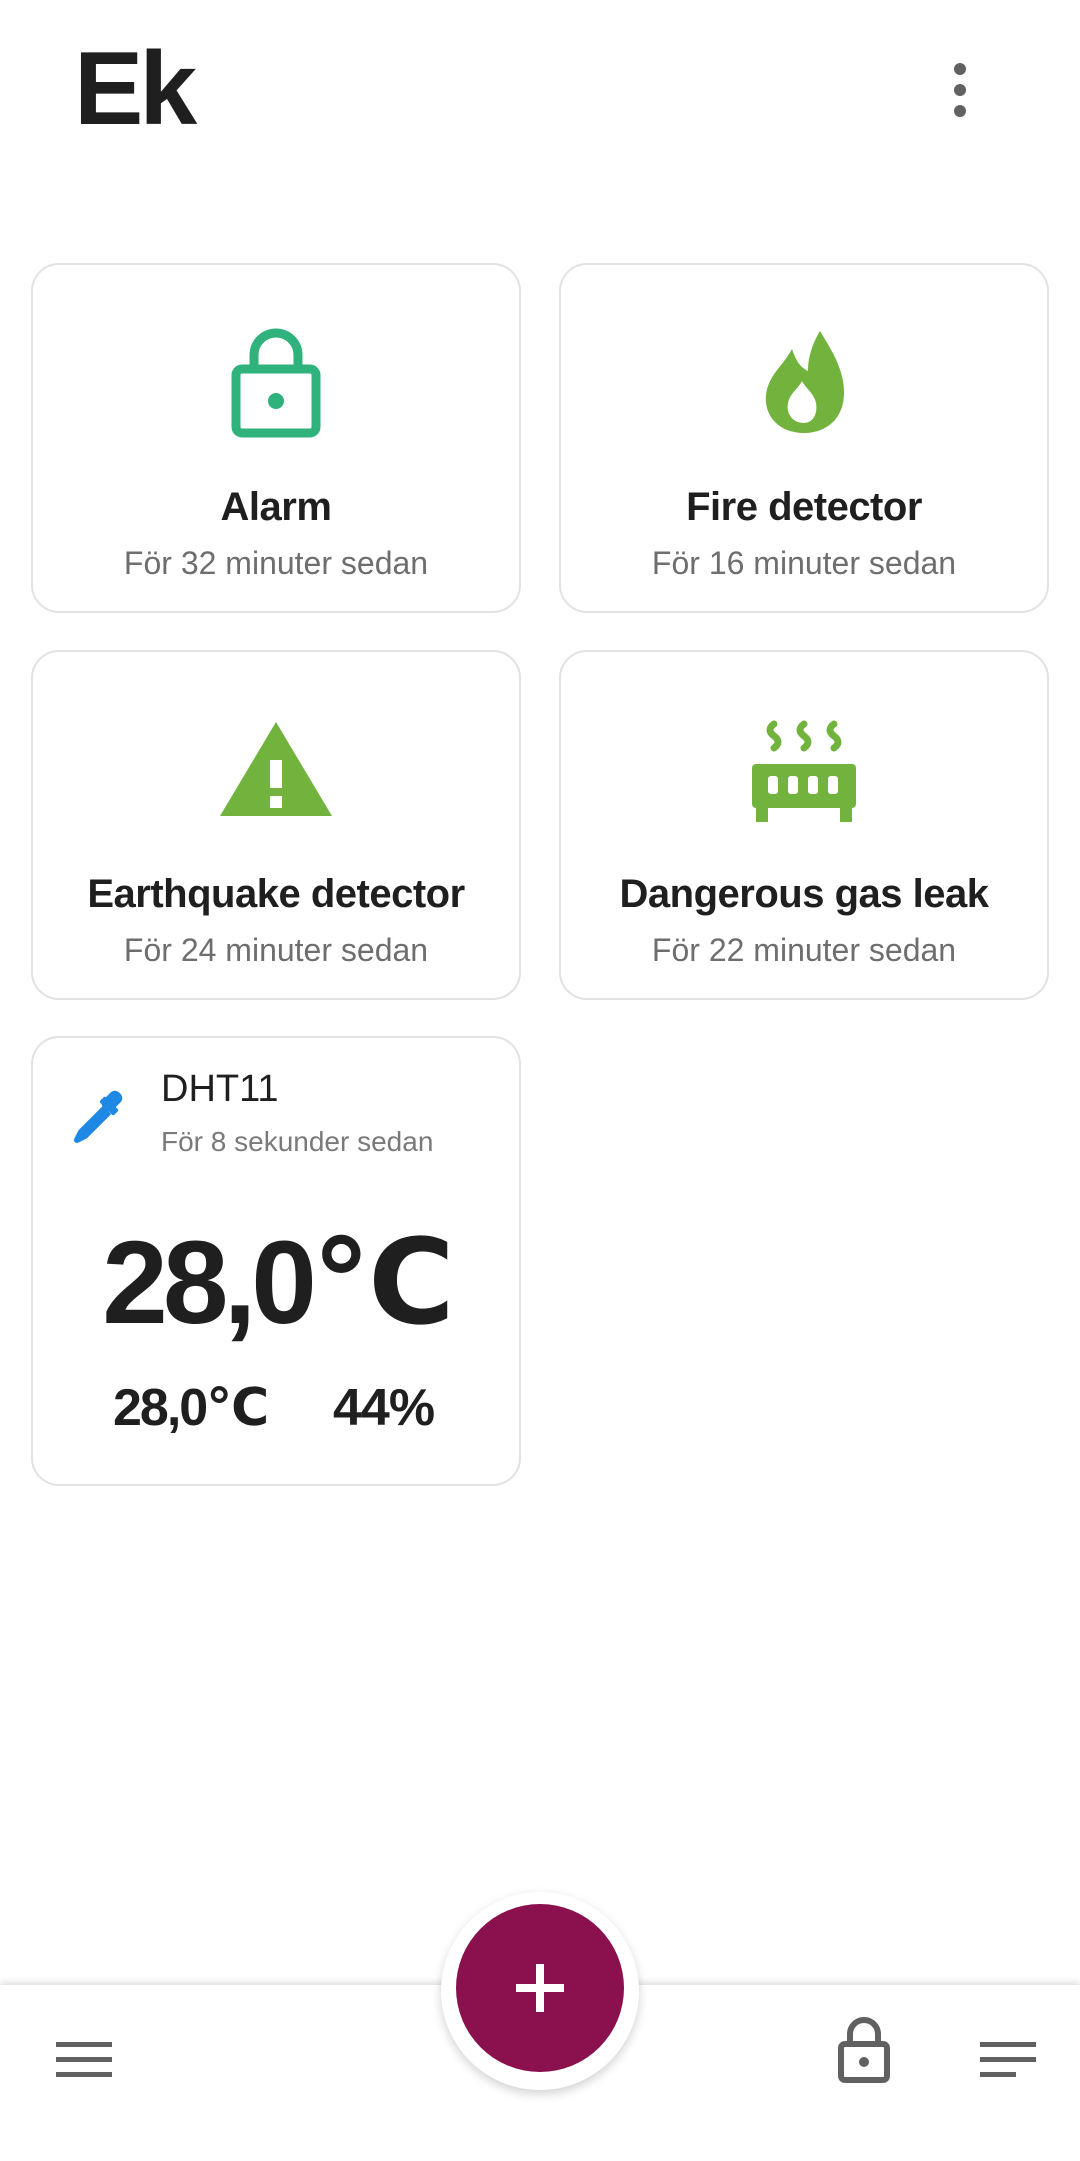 This screenshot has width=1080, height=2161. What do you see at coordinates (804, 894) in the screenshot?
I see `tile-name: Dangerous gas leak` at bounding box center [804, 894].